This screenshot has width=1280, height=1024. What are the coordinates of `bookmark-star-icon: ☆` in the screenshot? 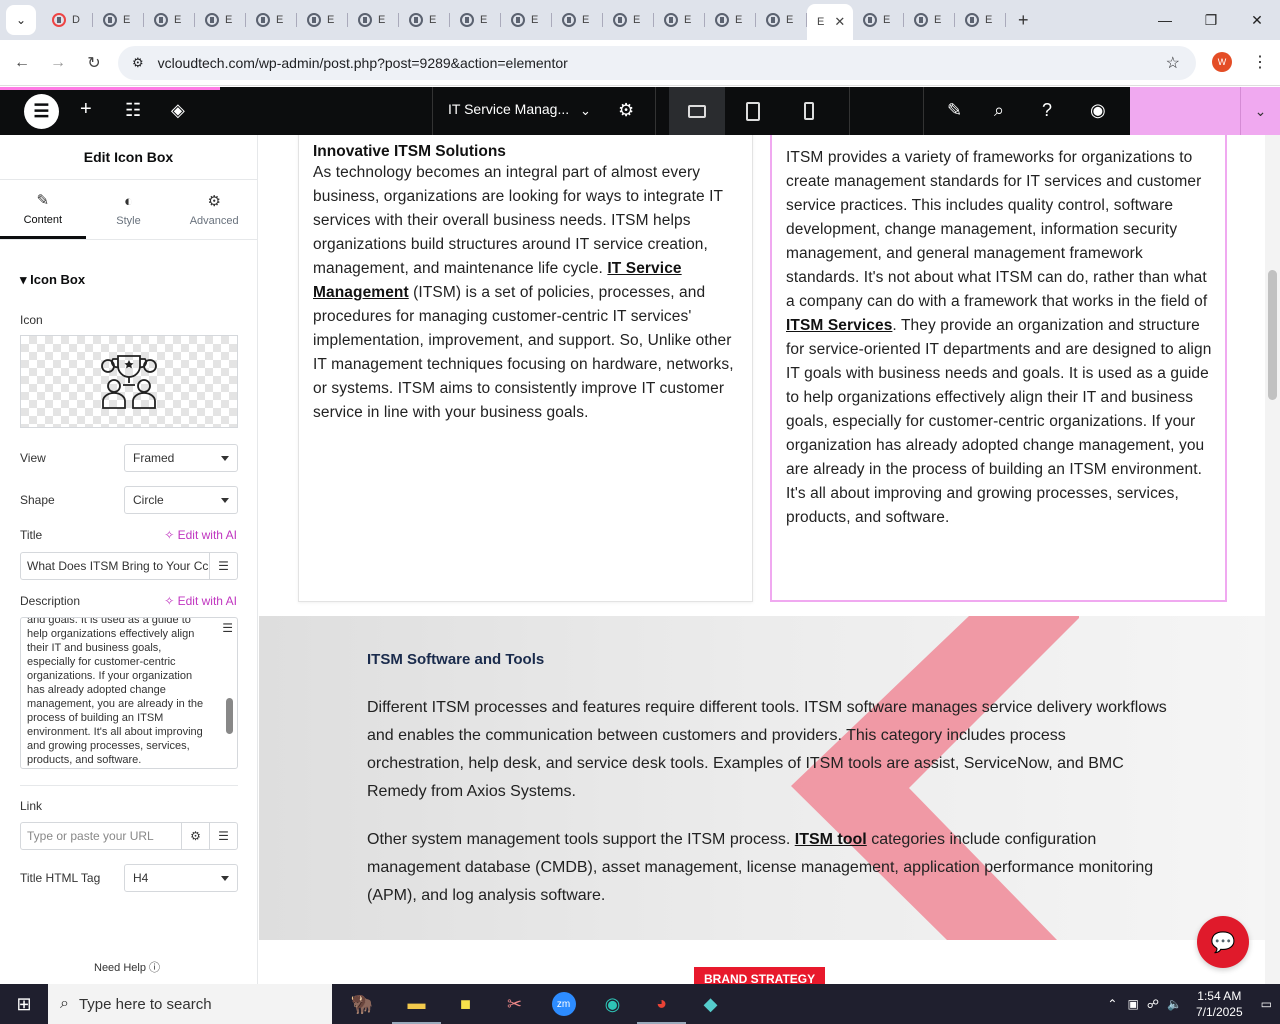 It's located at (1173, 63).